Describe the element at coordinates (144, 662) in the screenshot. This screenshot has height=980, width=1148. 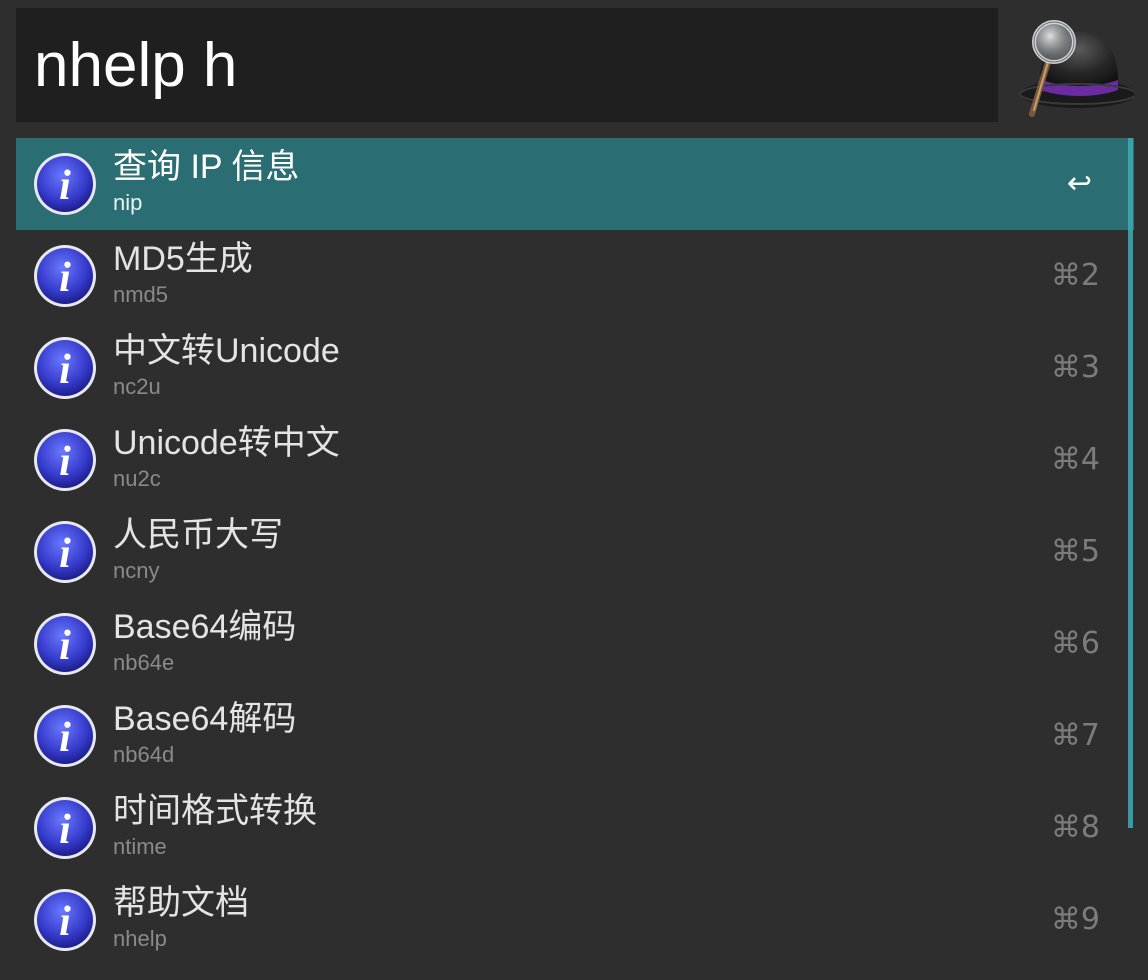
I see `result-subtitle: nb64e` at that location.